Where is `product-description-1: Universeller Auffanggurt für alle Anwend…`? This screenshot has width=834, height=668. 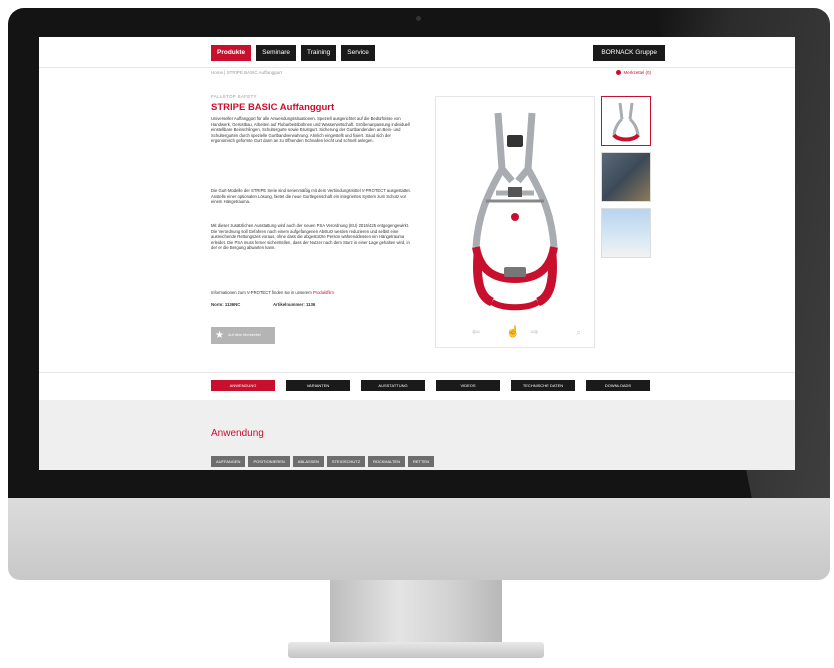
product-description-1: Universeller Auffanggurt für alle Anwend… is located at coordinates (310, 130).